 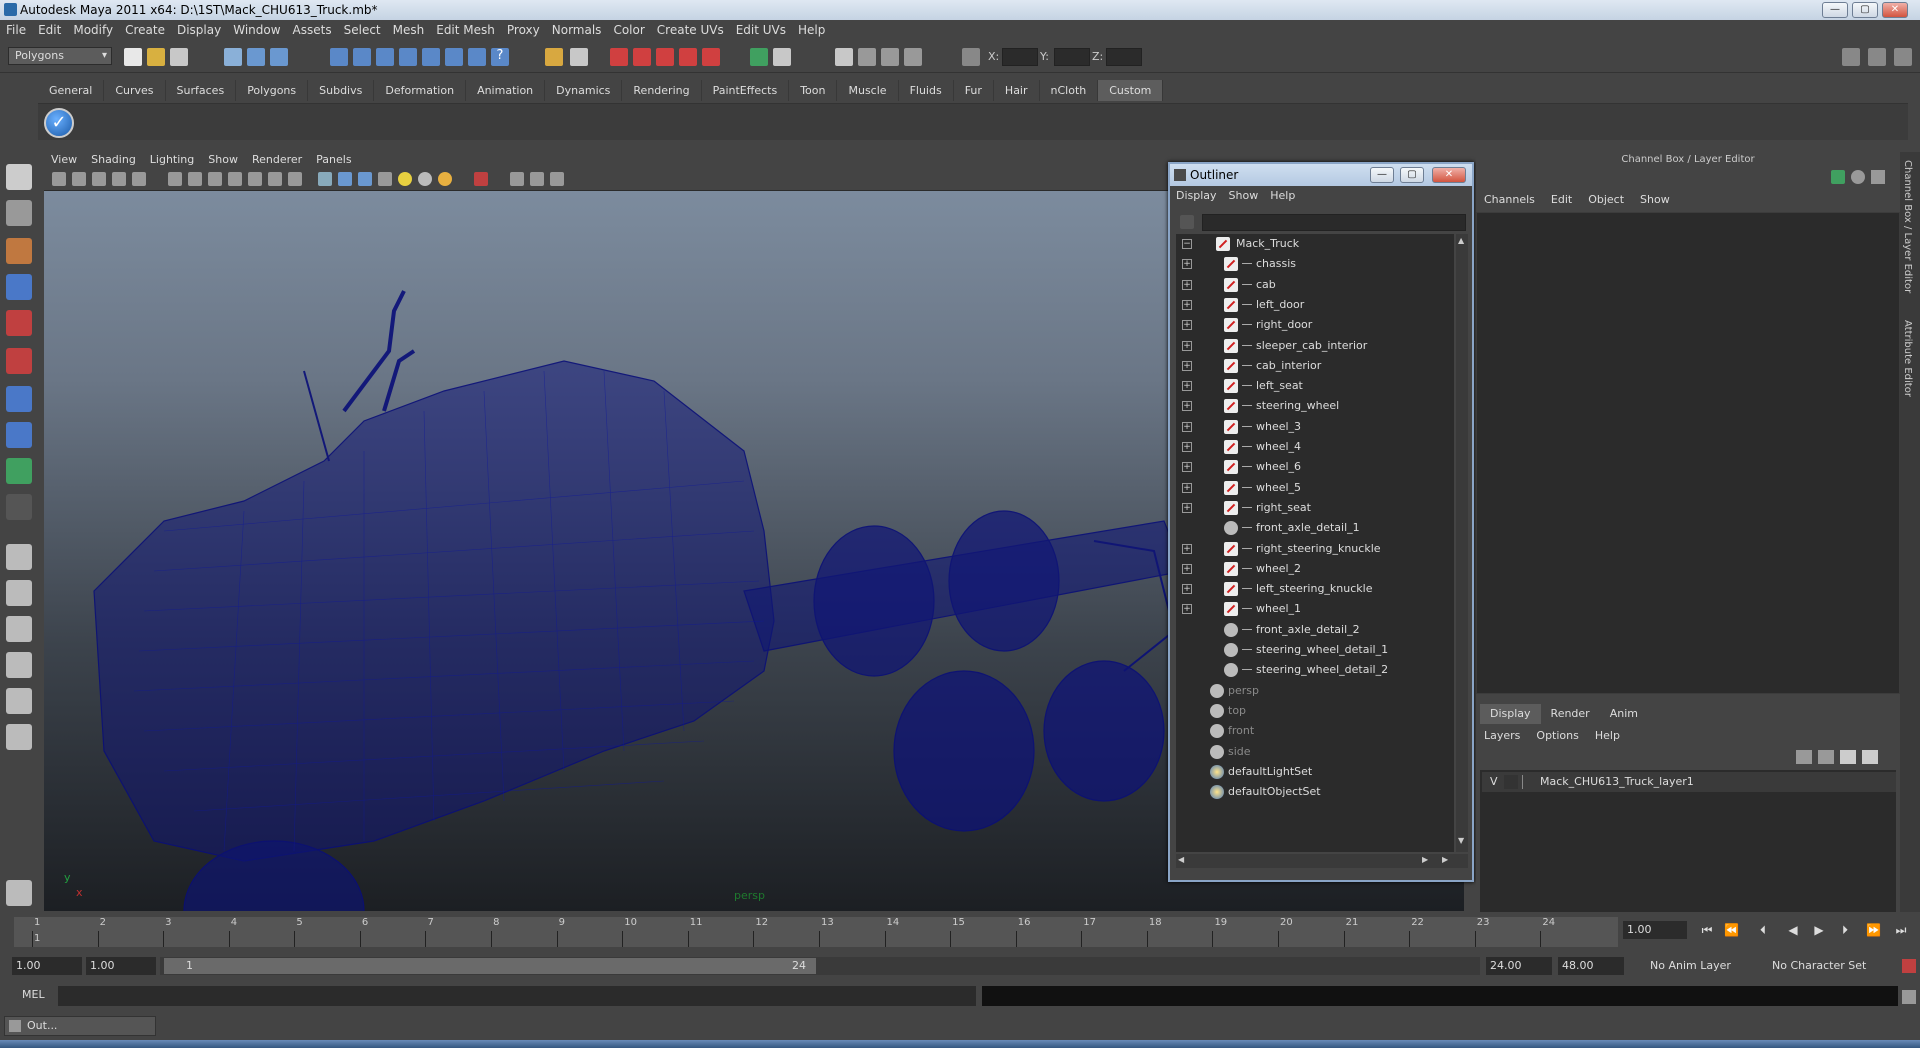 I want to click on snap-view-plane-icon, so click(x=408, y=57).